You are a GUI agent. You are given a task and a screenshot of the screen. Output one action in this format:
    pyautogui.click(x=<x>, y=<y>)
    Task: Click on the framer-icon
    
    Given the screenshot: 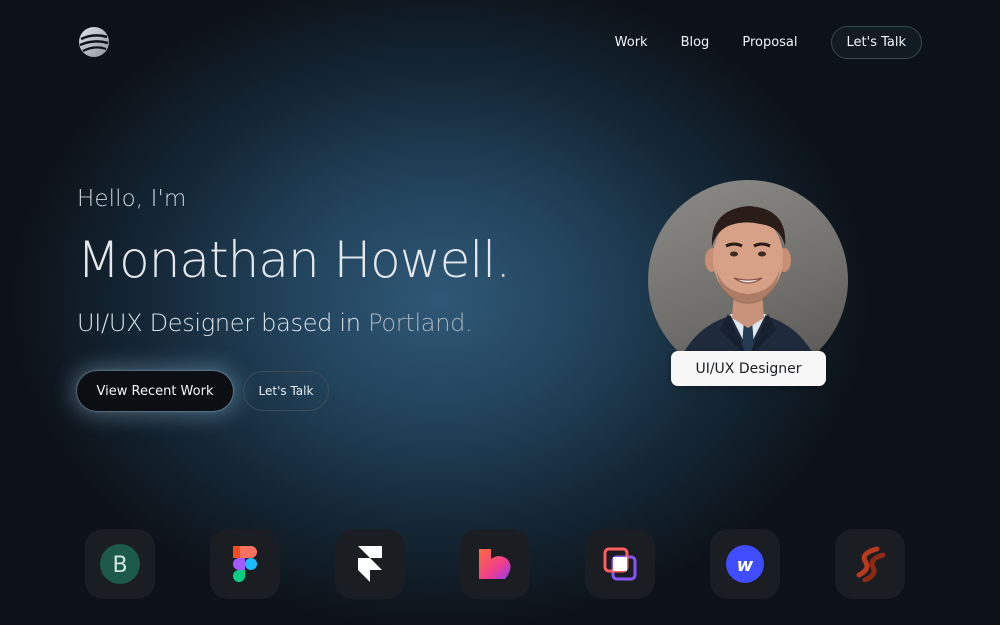 What is the action you would take?
    pyautogui.click(x=370, y=564)
    